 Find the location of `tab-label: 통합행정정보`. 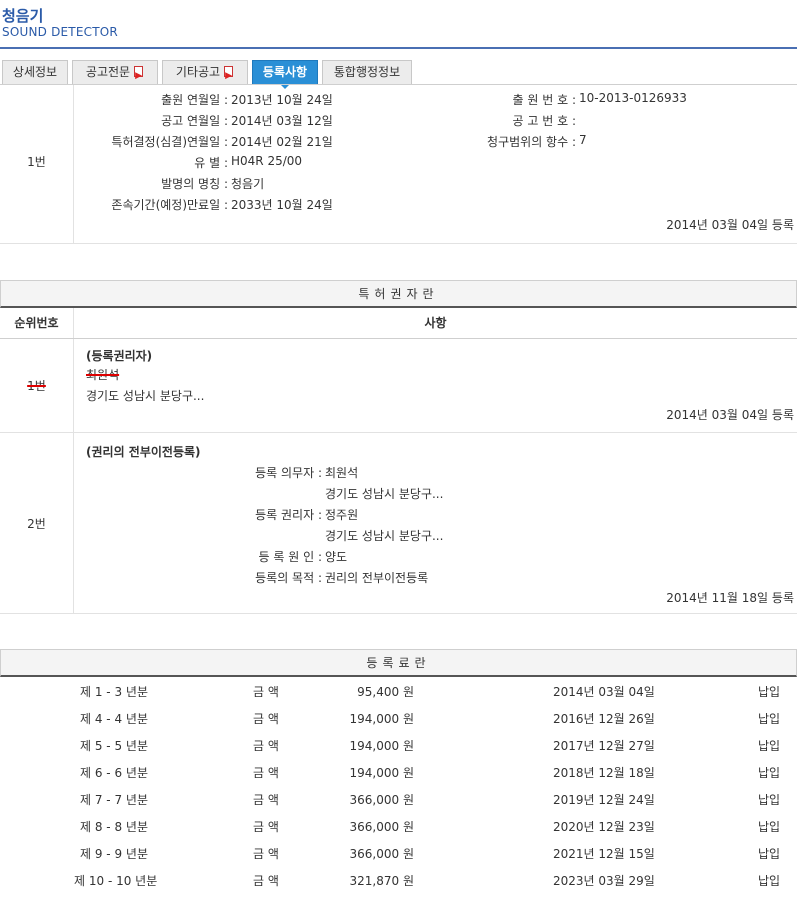

tab-label: 통합행정정보 is located at coordinates (367, 72).